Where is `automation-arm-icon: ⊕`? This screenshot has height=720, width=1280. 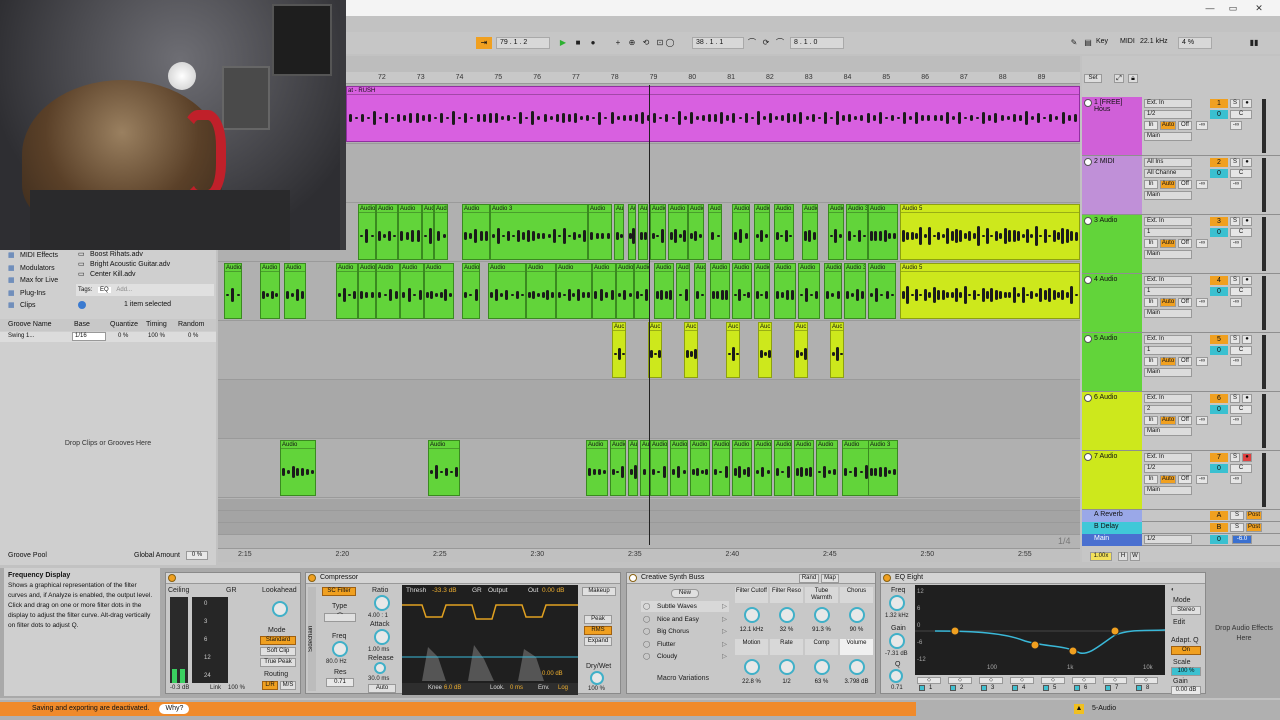 automation-arm-icon: ⊕ is located at coordinates (632, 43).